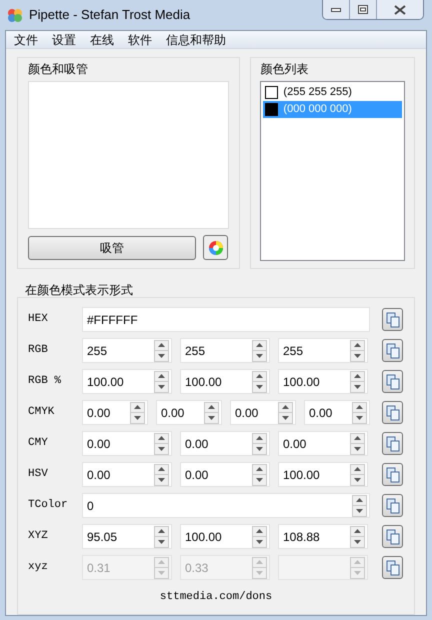 The image size is (432, 620). I want to click on mode-label: HSV, so click(38, 474).